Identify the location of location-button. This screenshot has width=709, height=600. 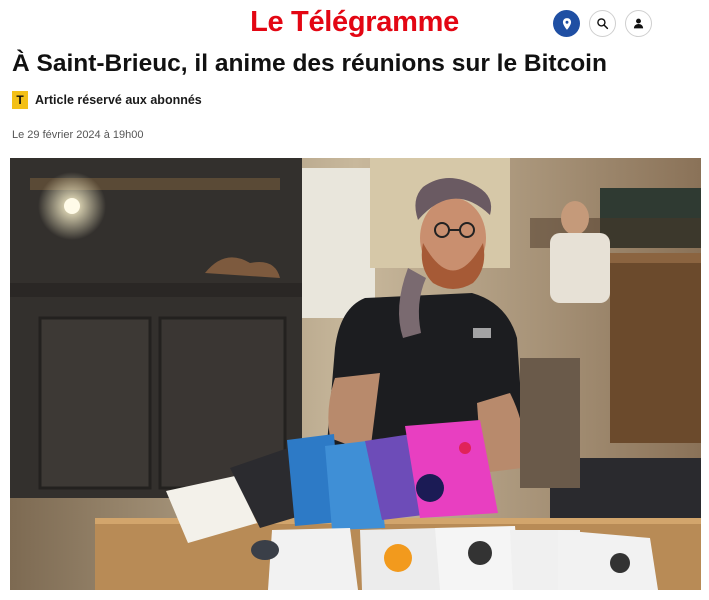
(566, 23).